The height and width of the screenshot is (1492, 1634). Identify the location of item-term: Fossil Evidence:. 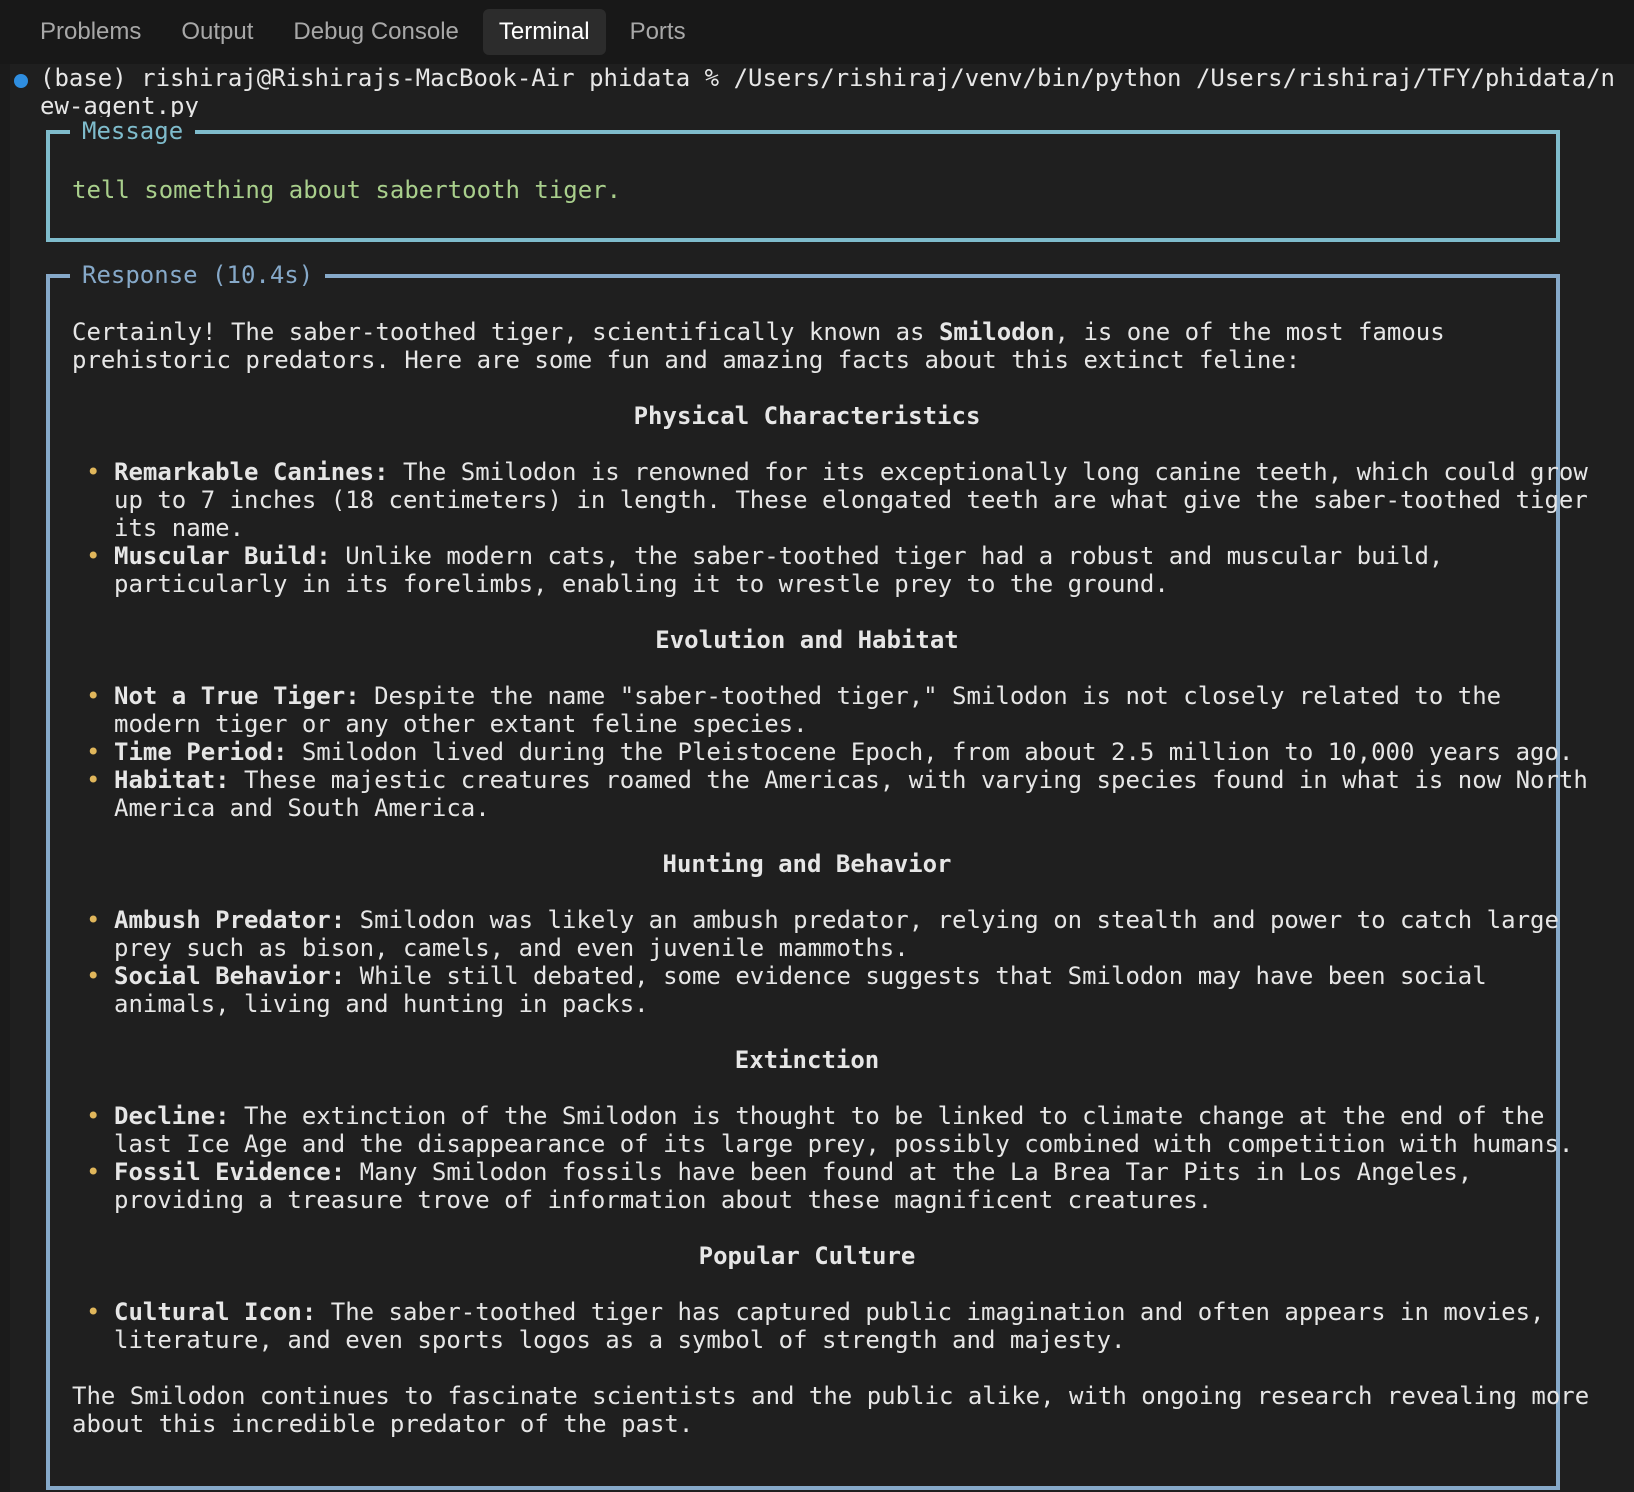
(230, 1172).